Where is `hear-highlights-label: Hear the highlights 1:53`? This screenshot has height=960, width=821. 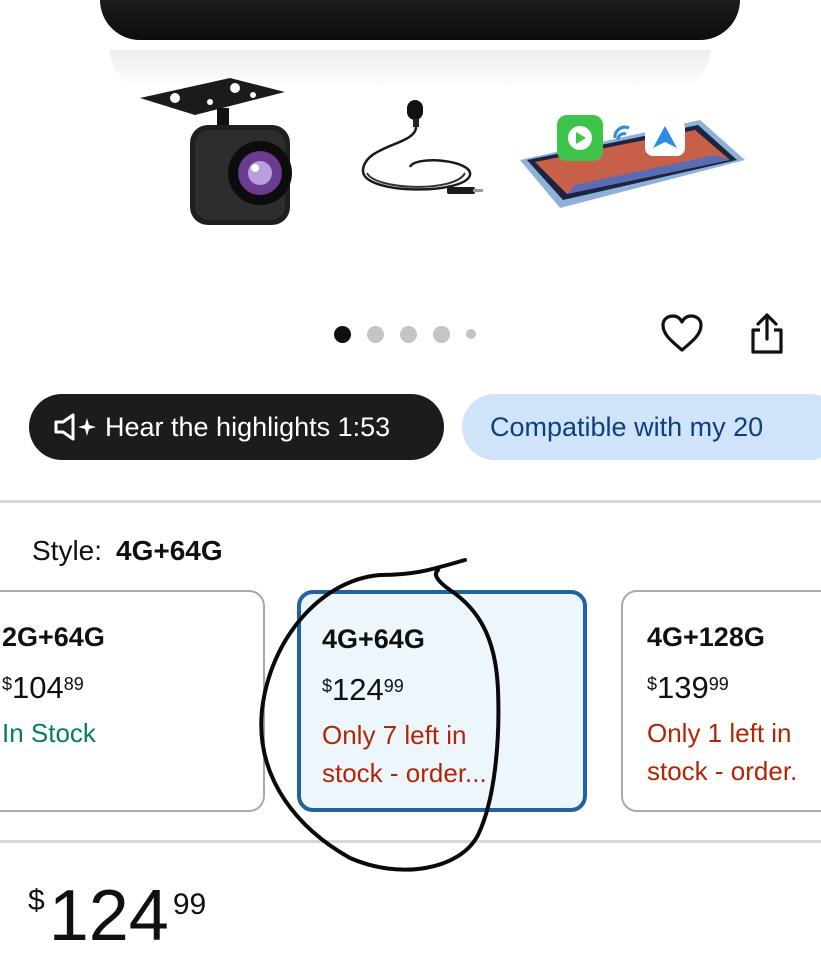
hear-highlights-label: Hear the highlights 1:53 is located at coordinates (248, 426).